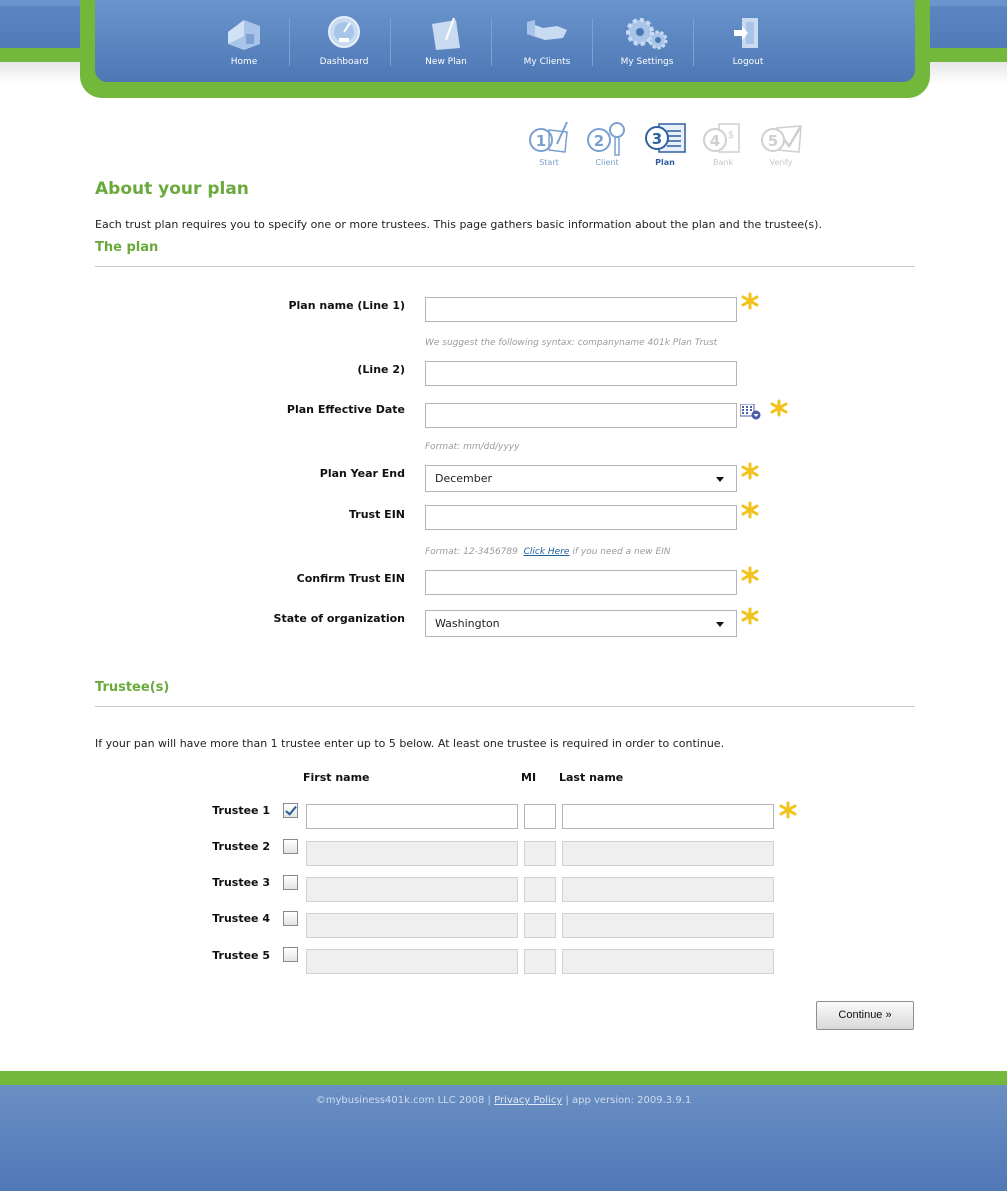 This screenshot has width=1007, height=1191. What do you see at coordinates (632, 1100) in the screenshot?
I see `app-version-text: app version: 2009.3.9.1` at bounding box center [632, 1100].